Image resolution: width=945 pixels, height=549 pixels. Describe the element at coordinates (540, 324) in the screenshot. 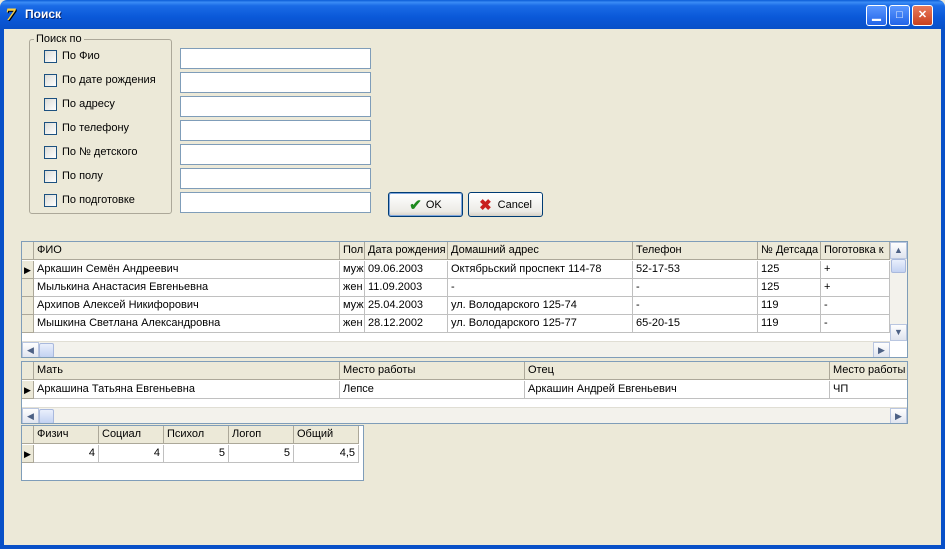

I see `cell-address: ул. Володарского 125-77` at that location.